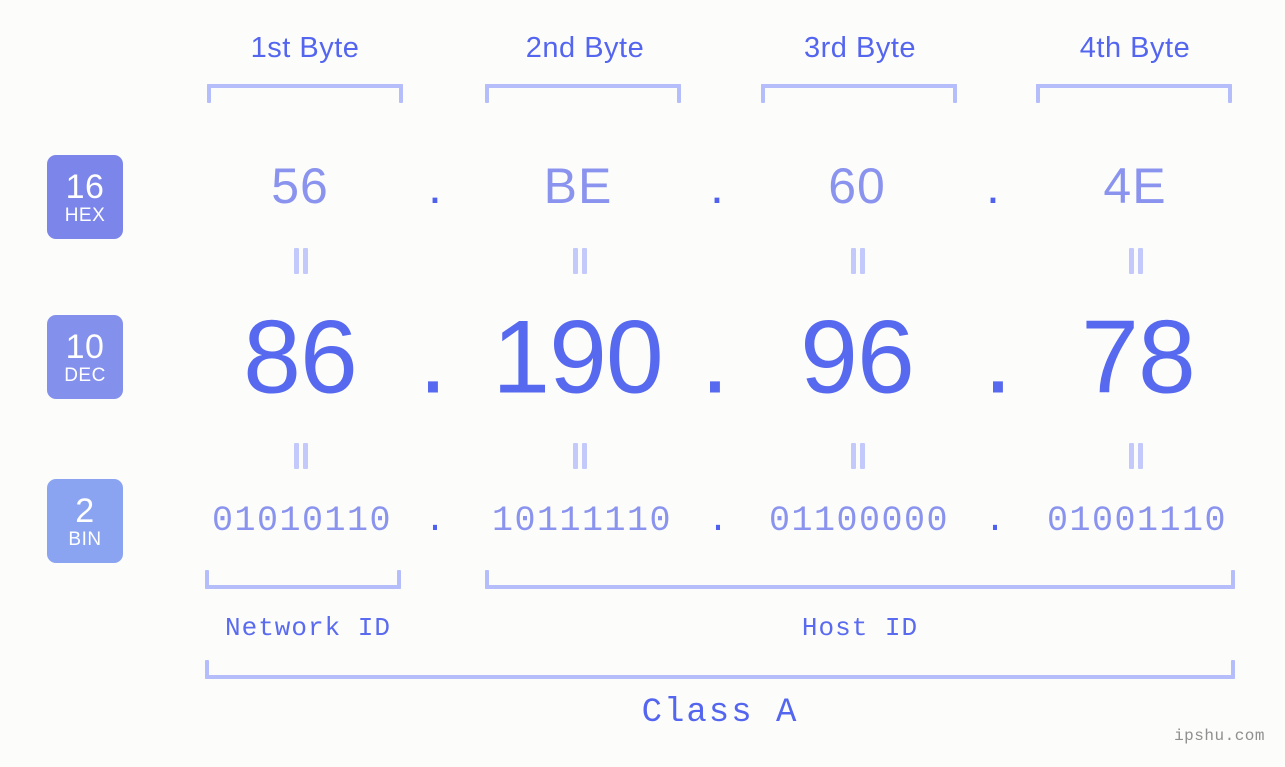 The image size is (1285, 767). What do you see at coordinates (303, 579) in the screenshot?
I see `network-id-bracket` at bounding box center [303, 579].